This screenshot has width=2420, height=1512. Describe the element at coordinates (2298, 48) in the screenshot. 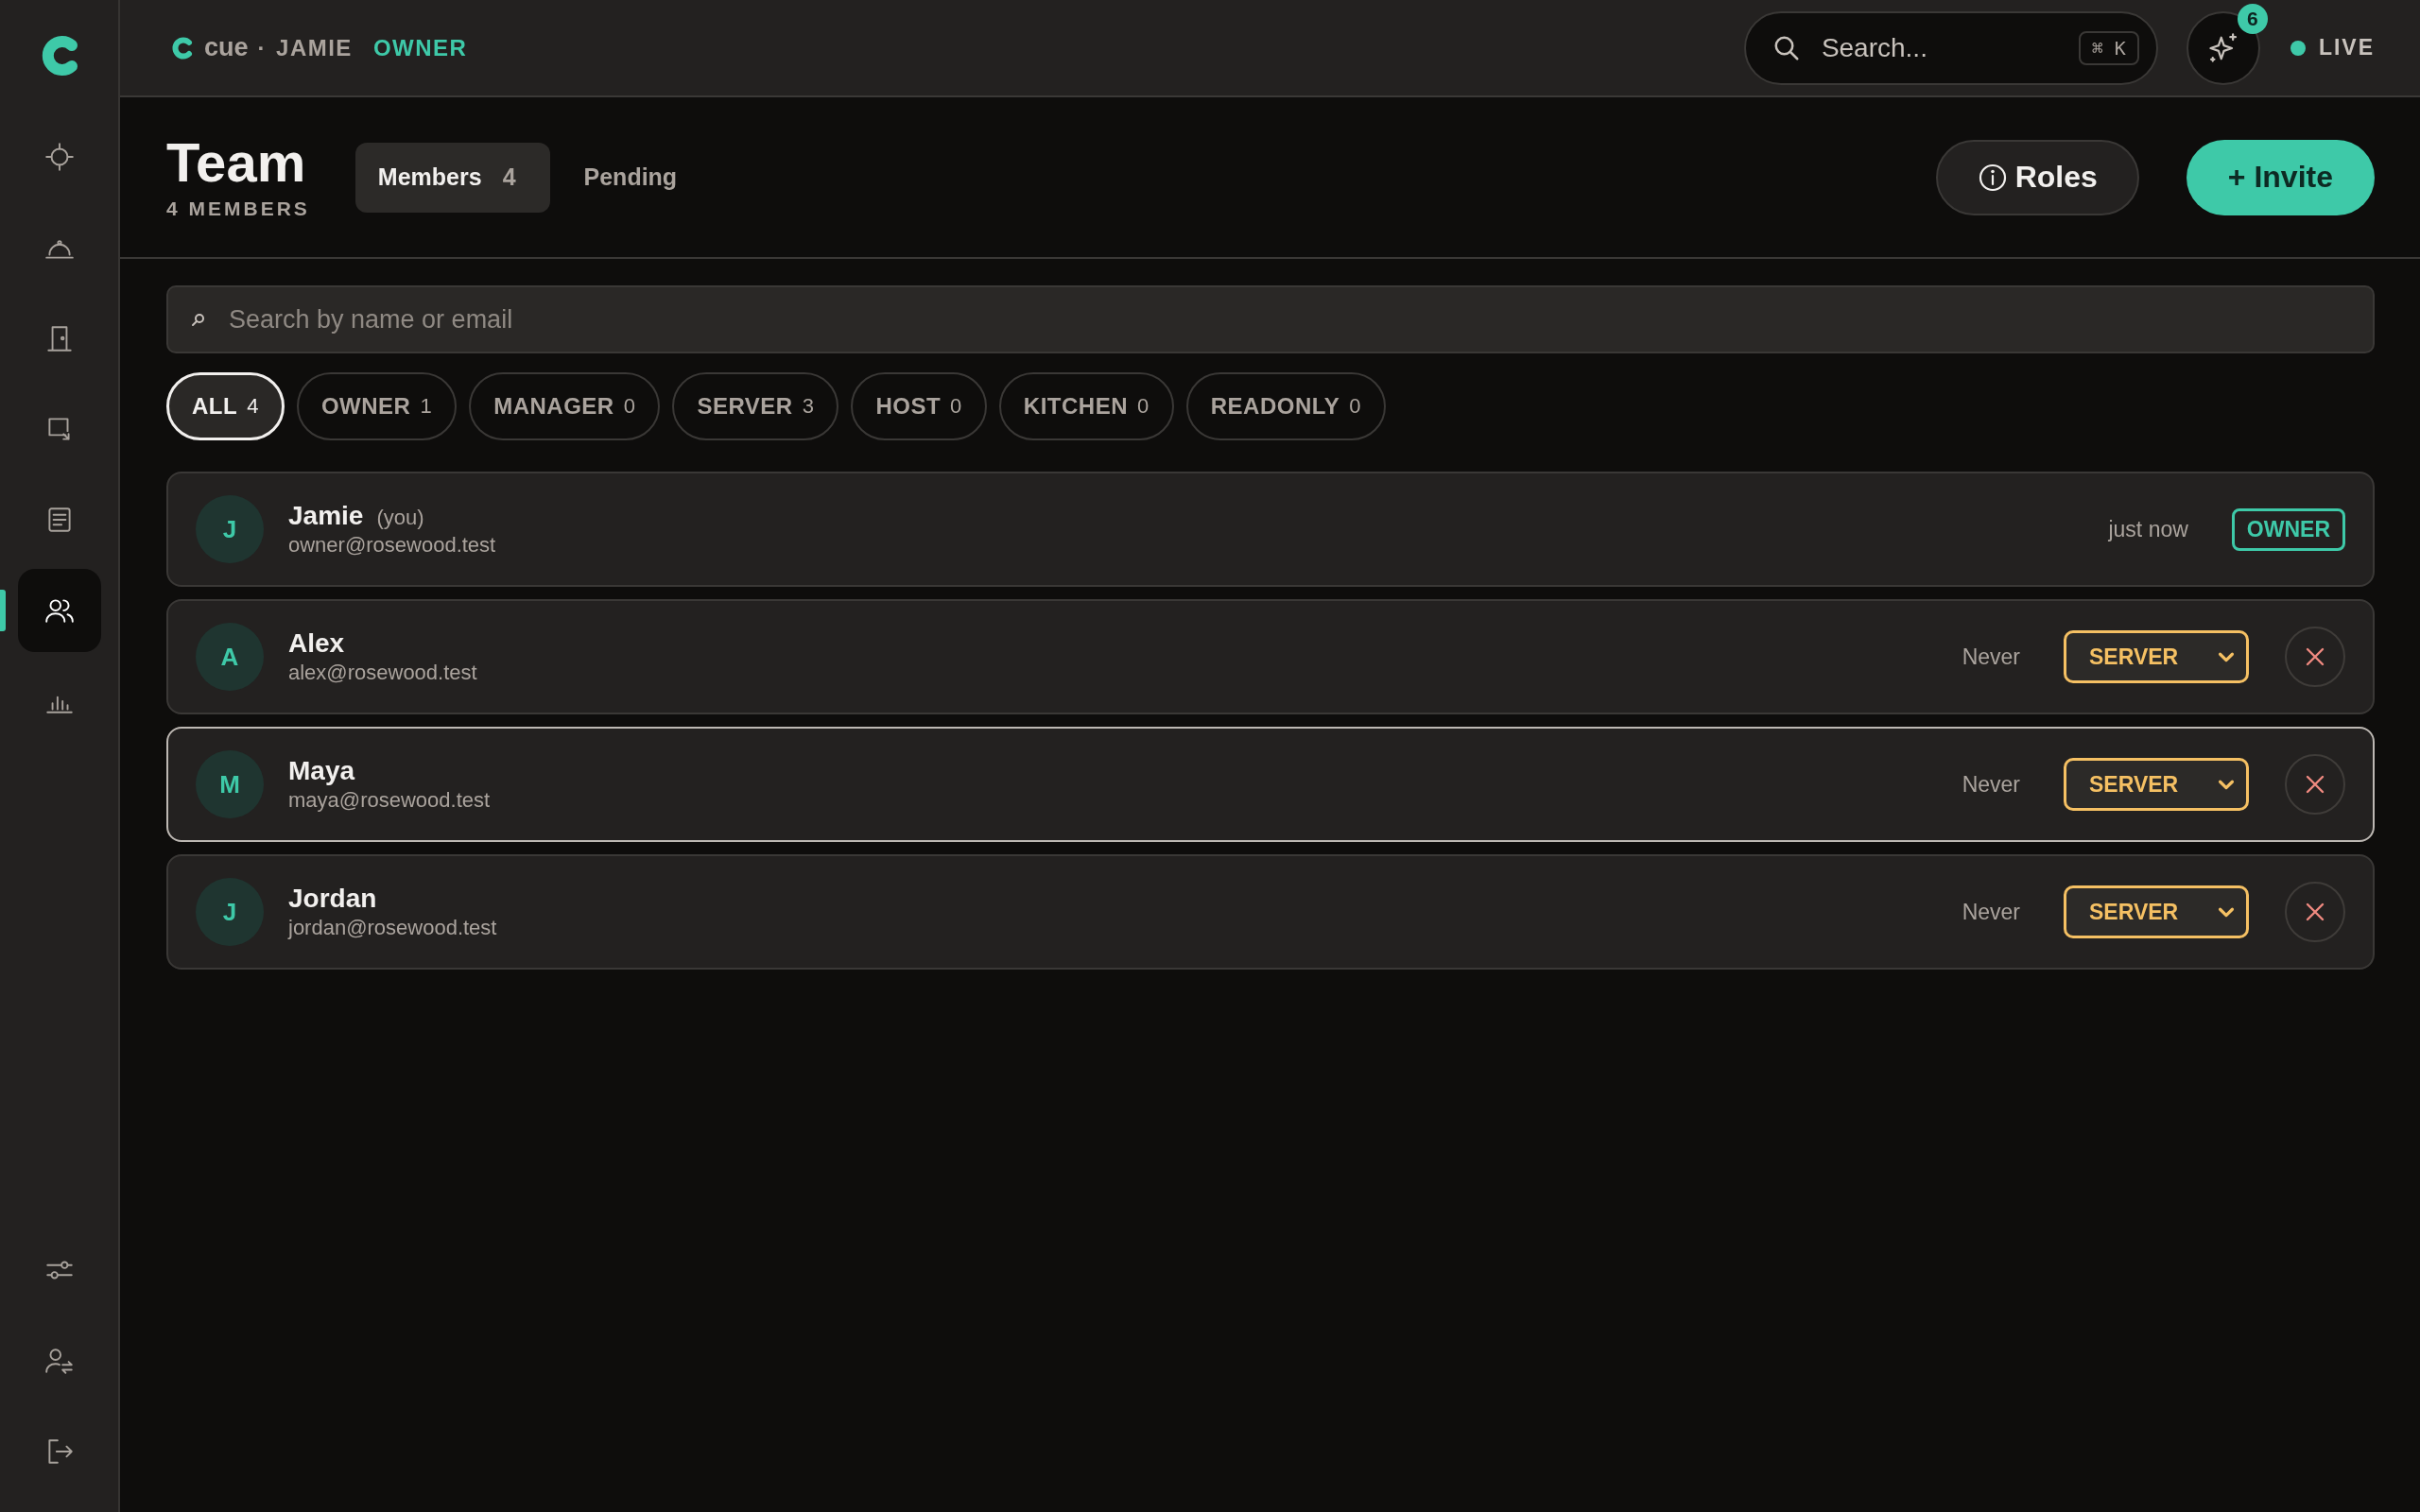

I see `status-dot` at that location.